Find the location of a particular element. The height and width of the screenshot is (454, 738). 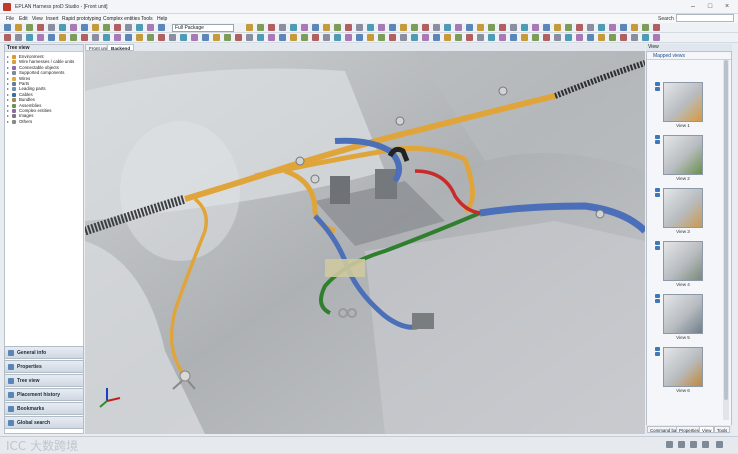

menu-tools: Tools is located at coordinates (147, 19).